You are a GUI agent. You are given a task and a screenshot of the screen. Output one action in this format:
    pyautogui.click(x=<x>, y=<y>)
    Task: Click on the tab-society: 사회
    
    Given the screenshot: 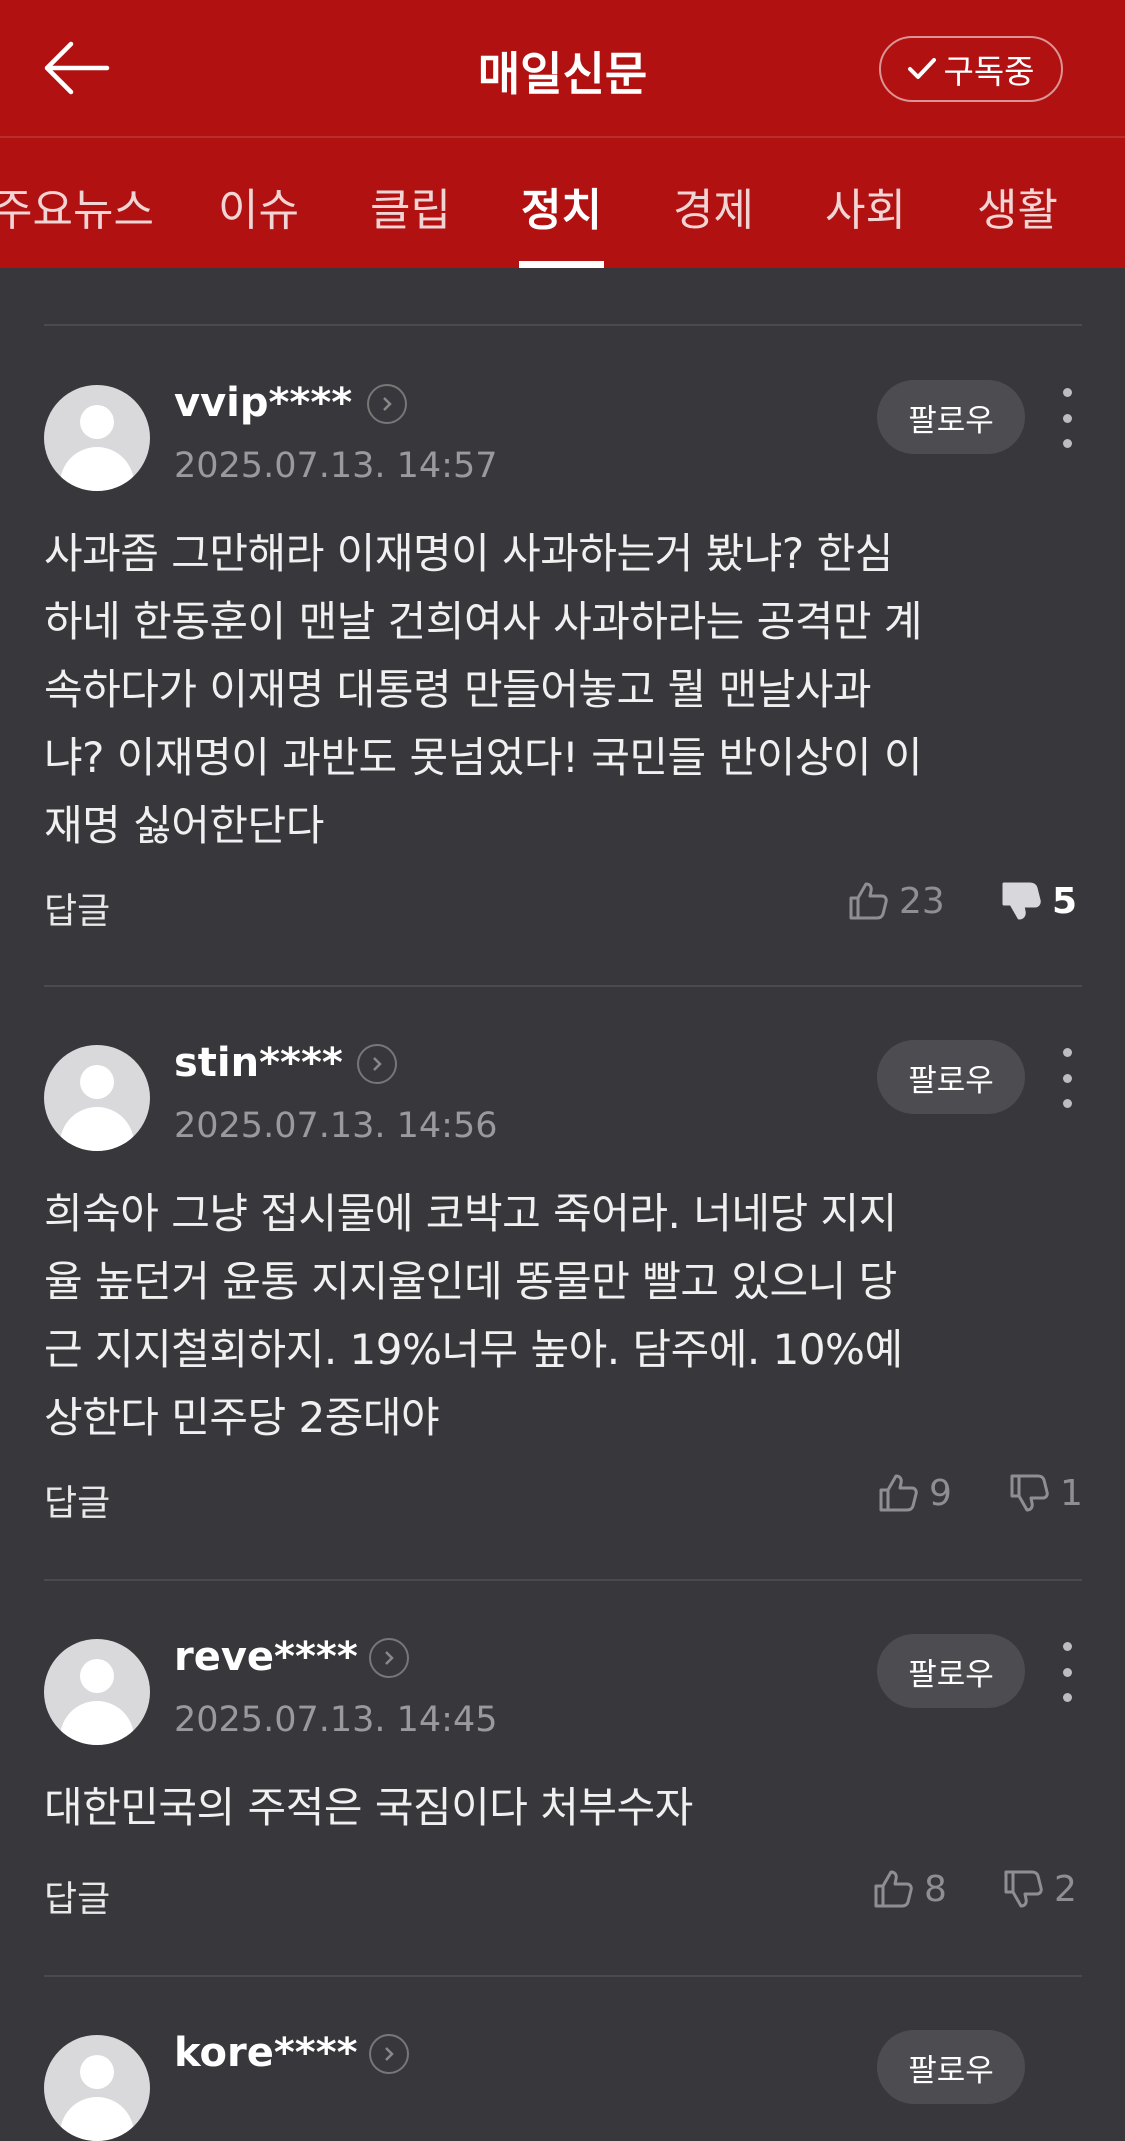 What is the action you would take?
    pyautogui.click(x=865, y=221)
    